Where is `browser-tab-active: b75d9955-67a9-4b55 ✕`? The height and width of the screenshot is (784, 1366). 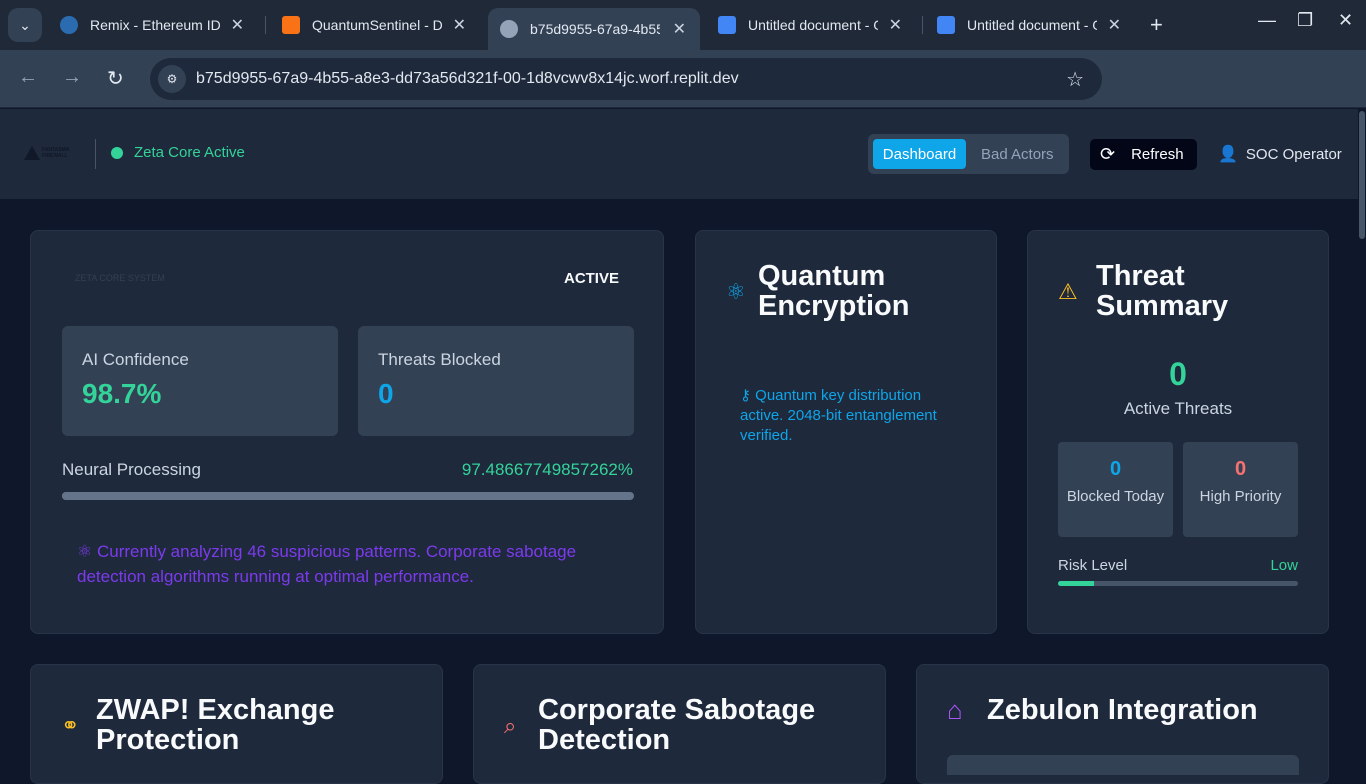 browser-tab-active: b75d9955-67a9-4b55 ✕ is located at coordinates (594, 29).